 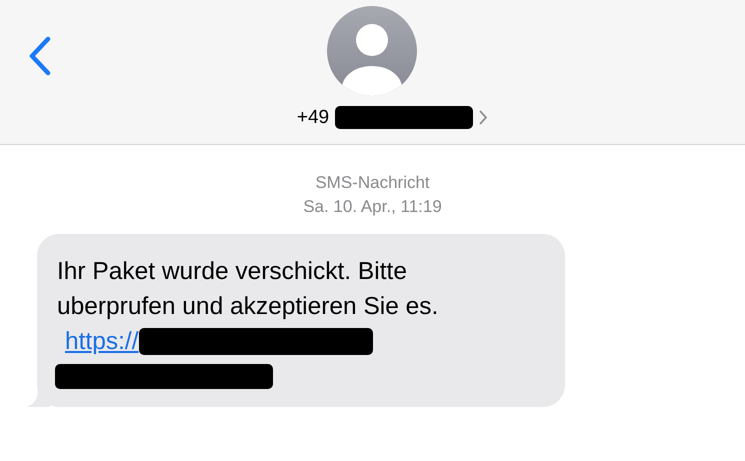 What do you see at coordinates (483, 117) in the screenshot?
I see `chevron-icon` at bounding box center [483, 117].